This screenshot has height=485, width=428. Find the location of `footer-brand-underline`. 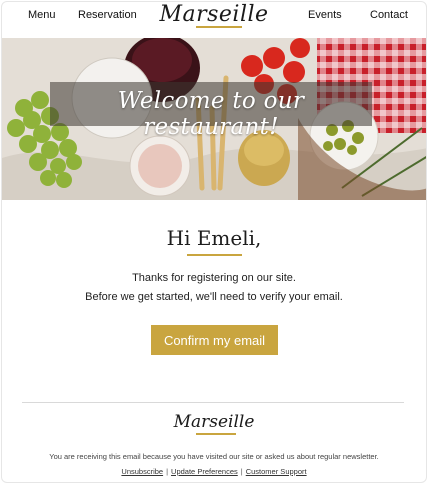

footer-brand-underline is located at coordinates (216, 434).